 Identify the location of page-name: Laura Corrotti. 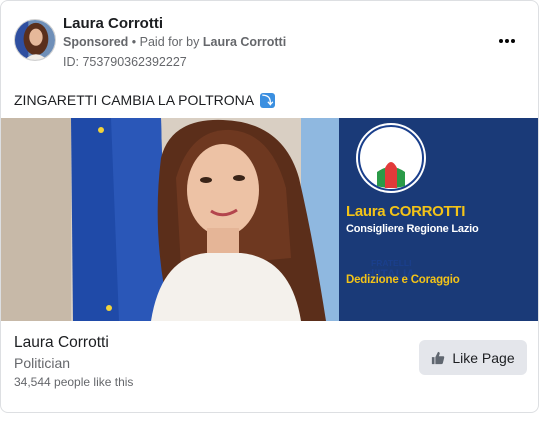
(113, 23).